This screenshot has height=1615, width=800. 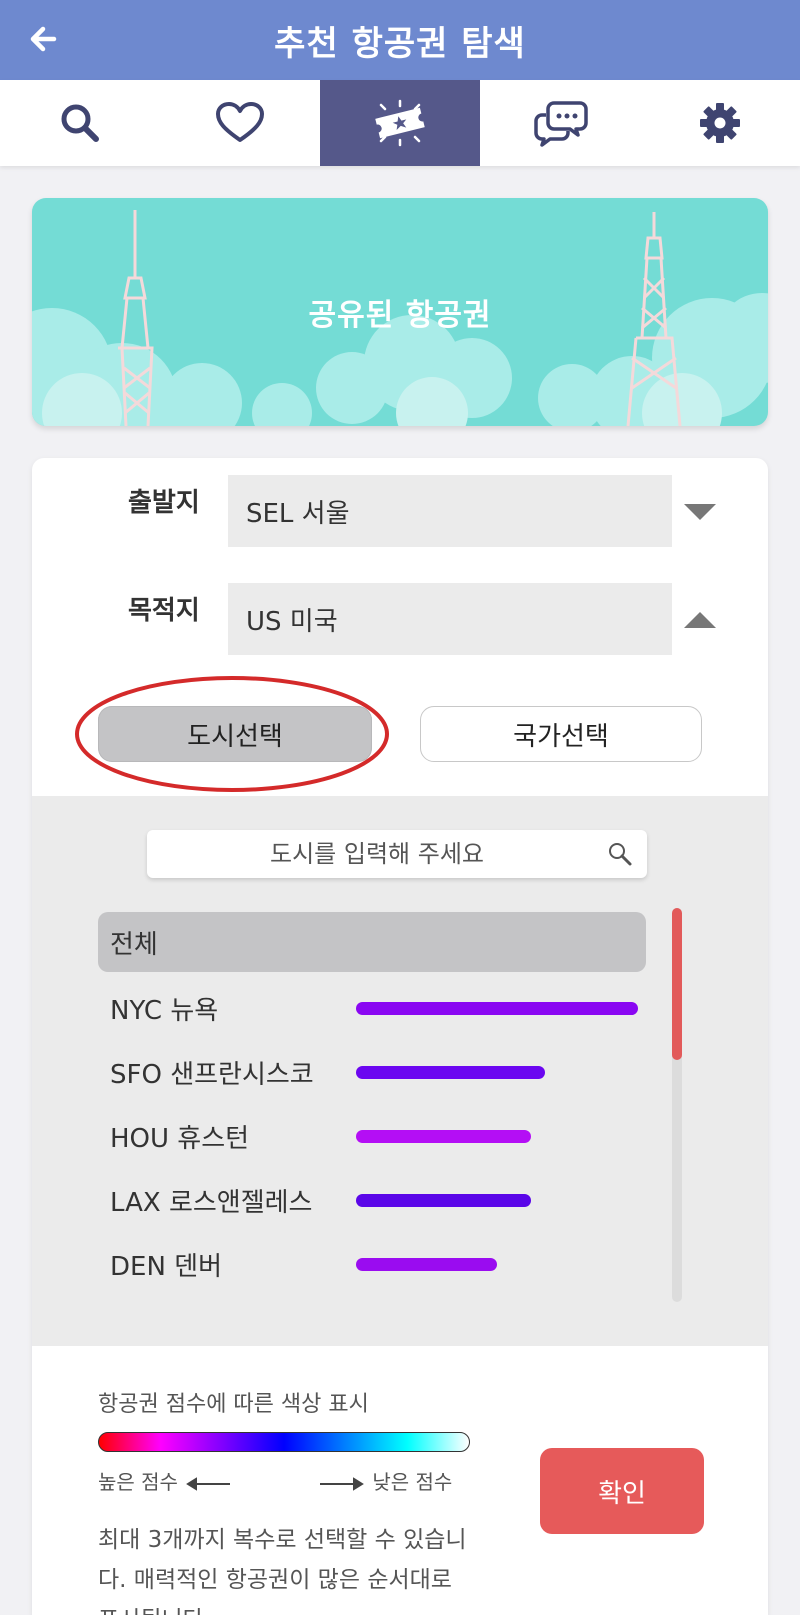 What do you see at coordinates (677, 984) in the screenshot?
I see `scrollbar-thumb` at bounding box center [677, 984].